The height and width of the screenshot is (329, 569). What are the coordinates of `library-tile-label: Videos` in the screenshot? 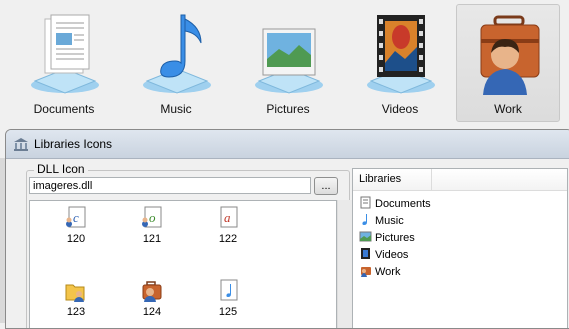 It's located at (400, 109).